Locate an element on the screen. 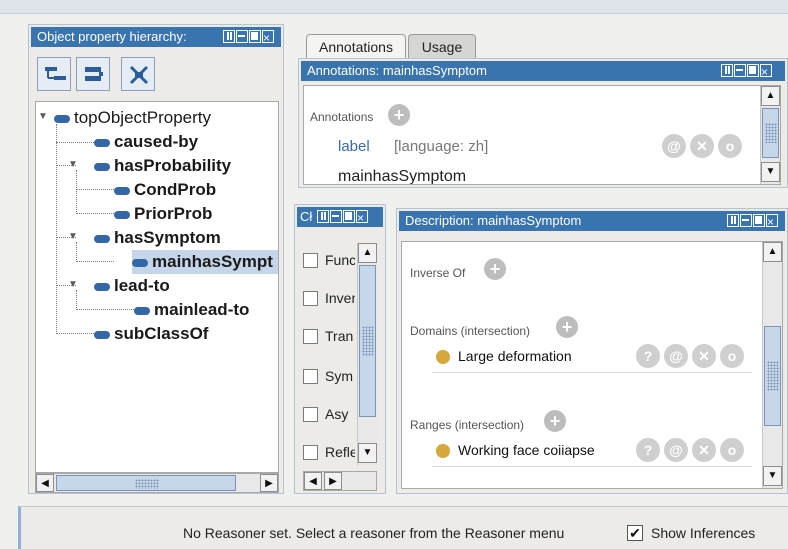 The width and height of the screenshot is (788, 549). add-range-button: + is located at coordinates (555, 421).